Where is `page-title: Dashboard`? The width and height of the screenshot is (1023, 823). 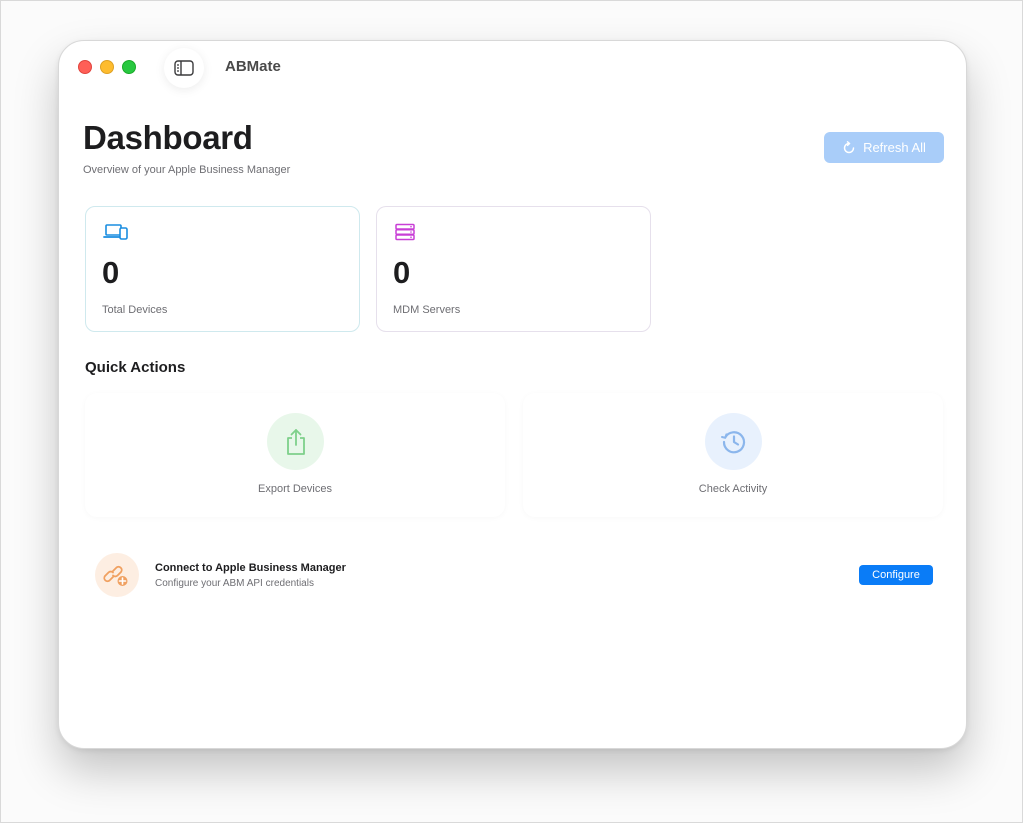
page-title: Dashboard is located at coordinates (168, 137).